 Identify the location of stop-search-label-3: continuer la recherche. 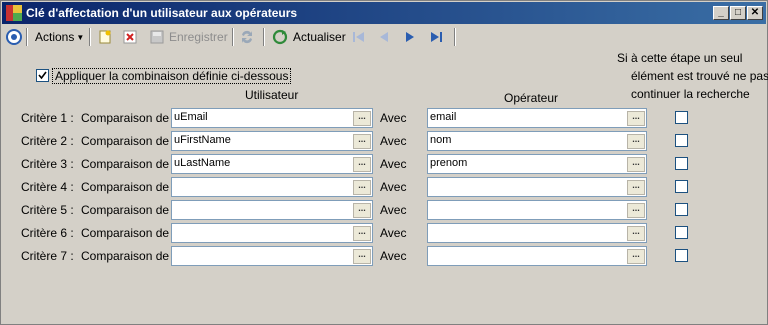
(690, 94).